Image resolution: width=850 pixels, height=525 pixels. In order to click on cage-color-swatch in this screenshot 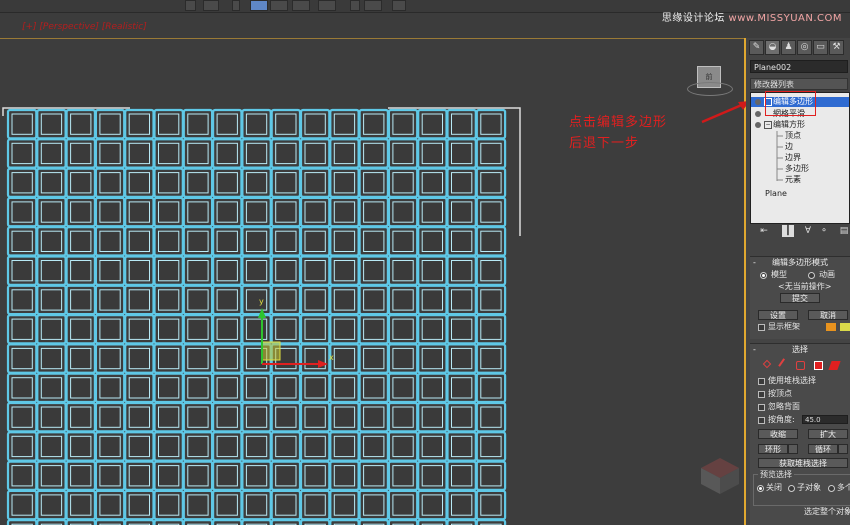, I will do `click(831, 327)`.